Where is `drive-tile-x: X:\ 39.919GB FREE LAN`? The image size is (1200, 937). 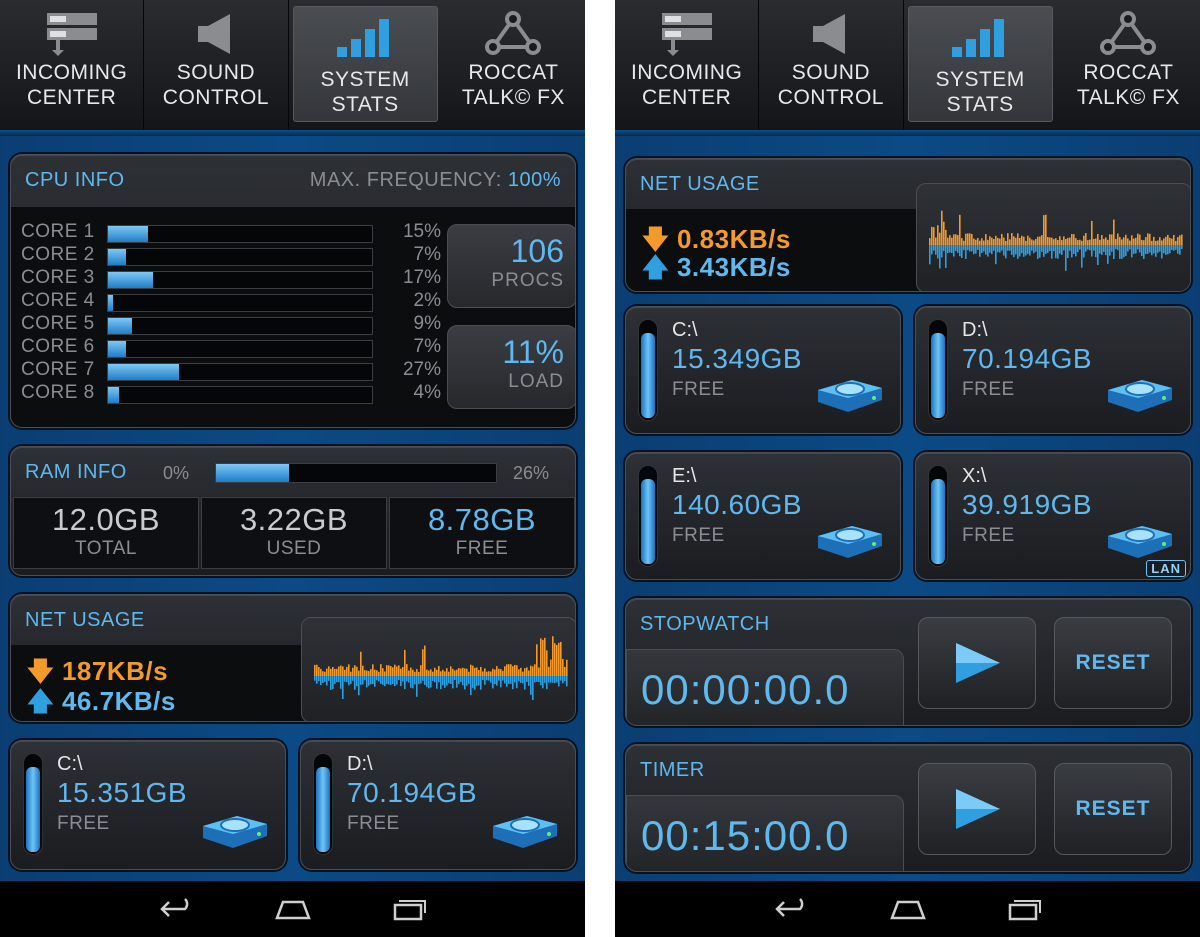 drive-tile-x: X:\ 39.919GB FREE LAN is located at coordinates (1053, 516).